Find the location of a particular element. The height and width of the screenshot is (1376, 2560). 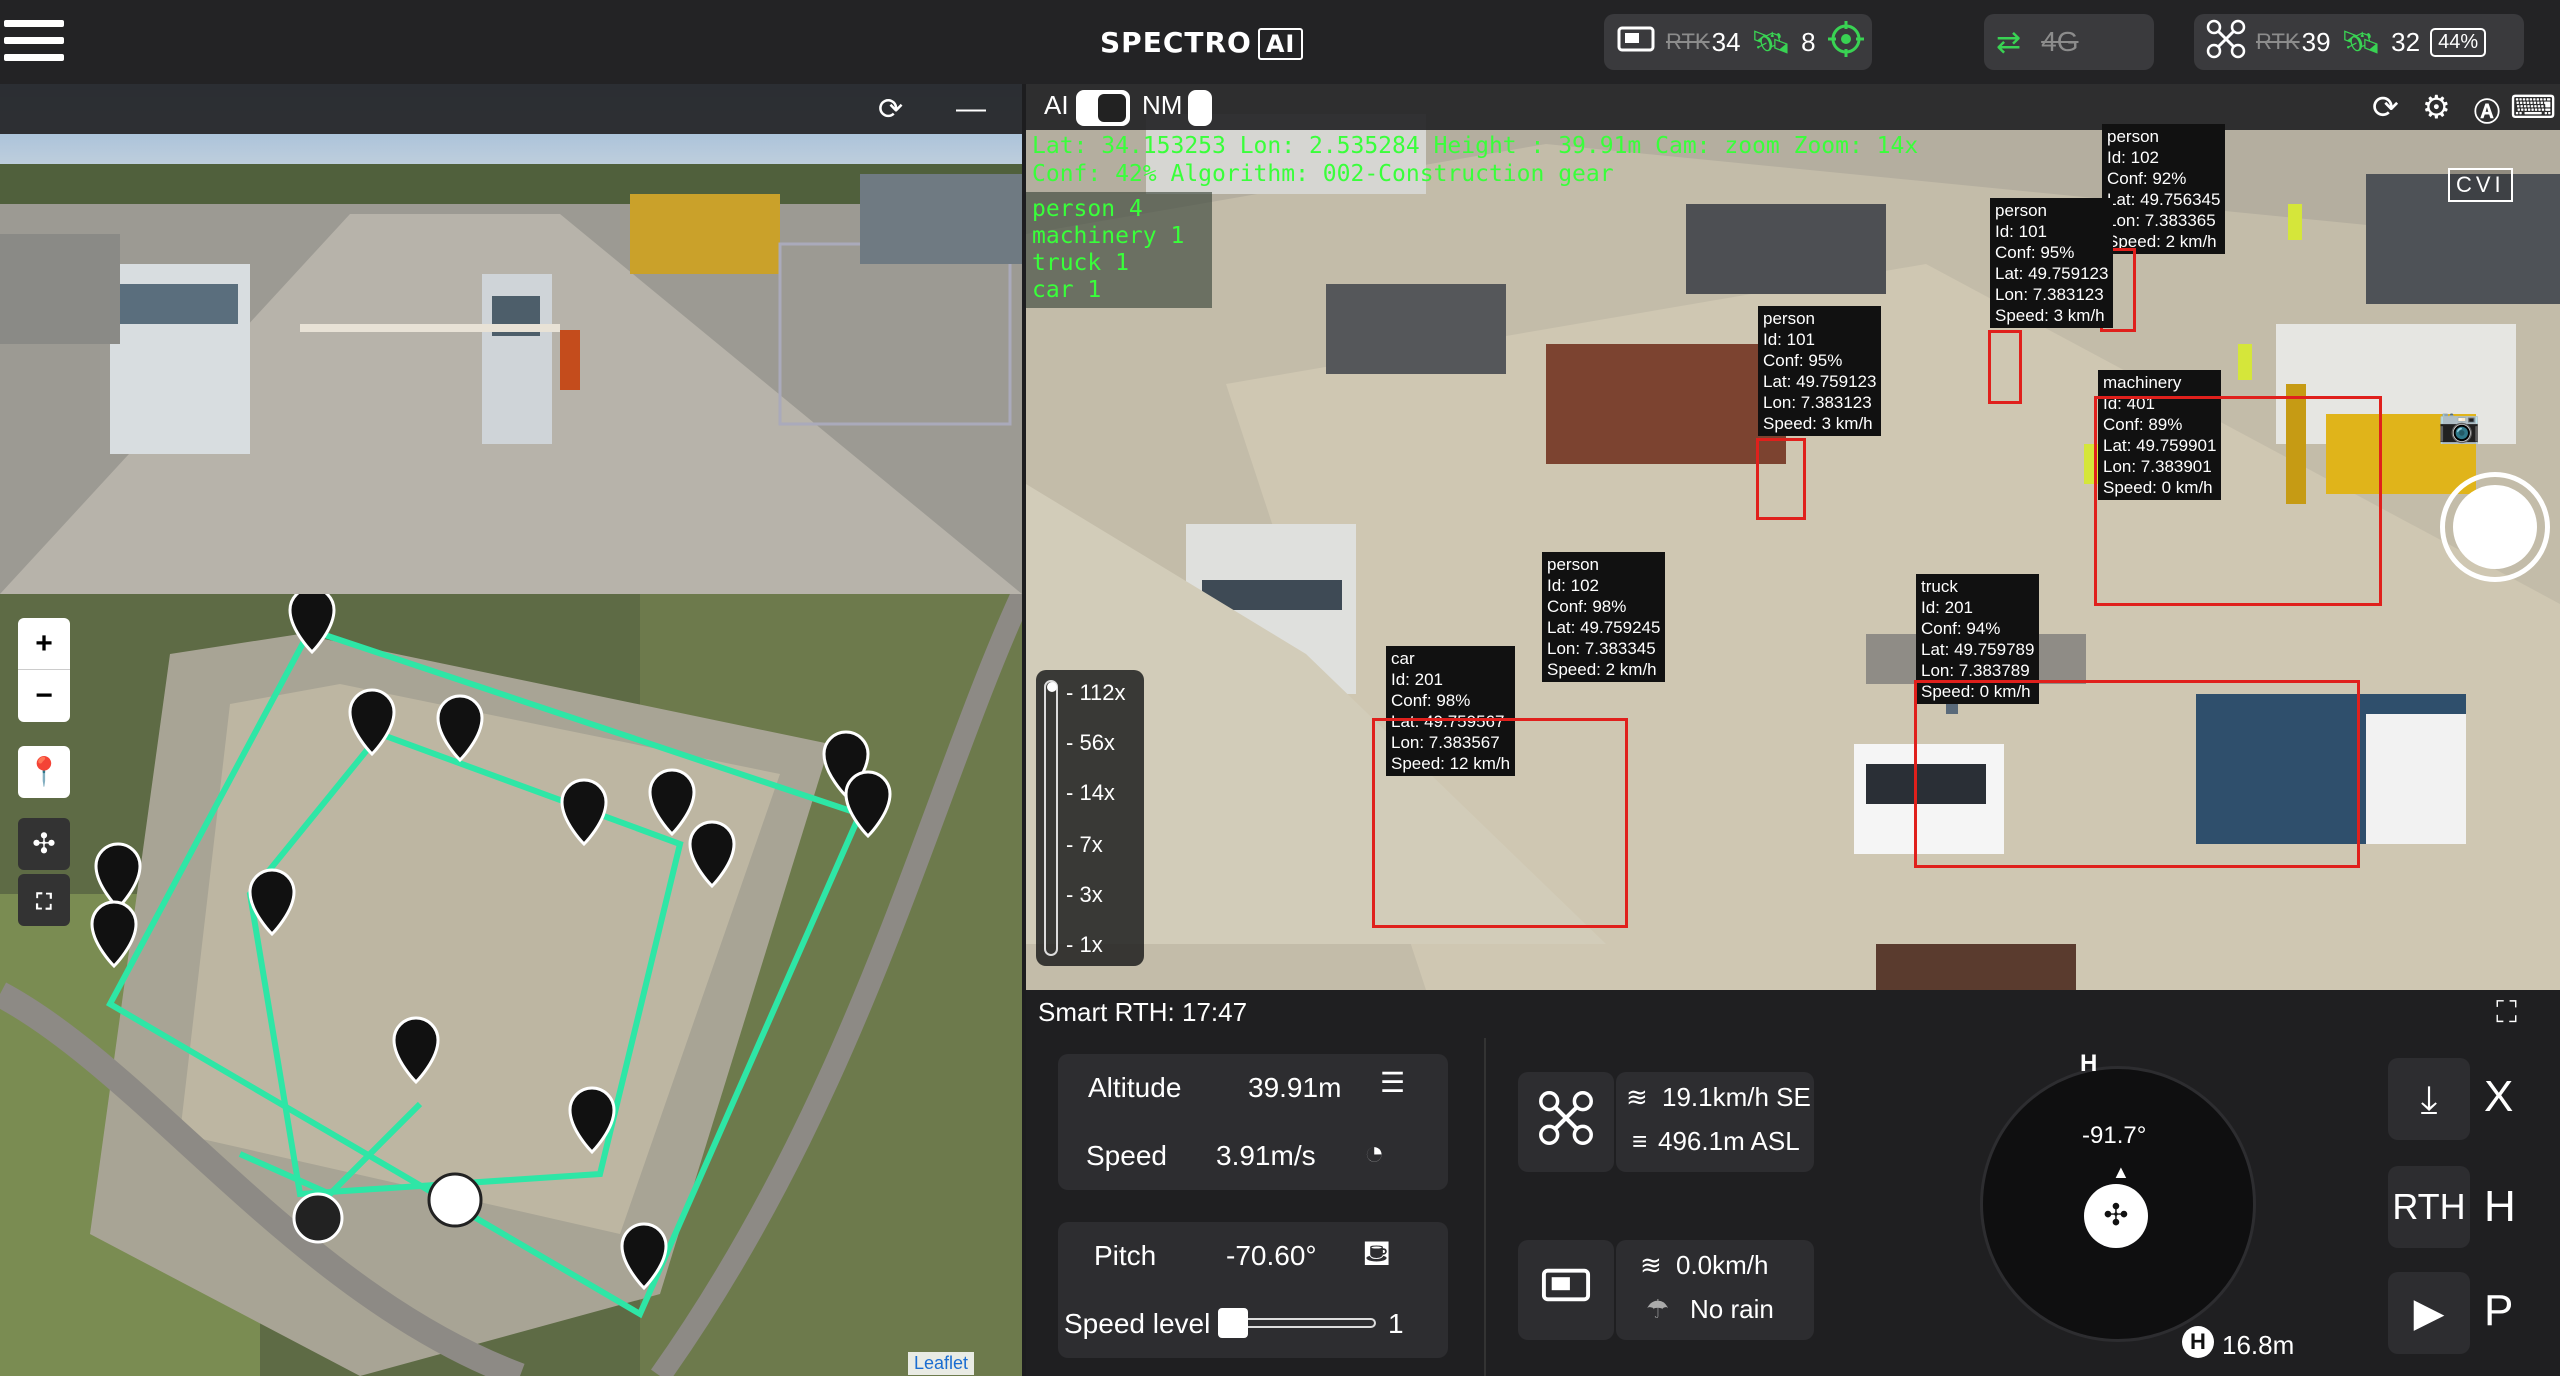

home-marker is located at coordinates (318, 1218).